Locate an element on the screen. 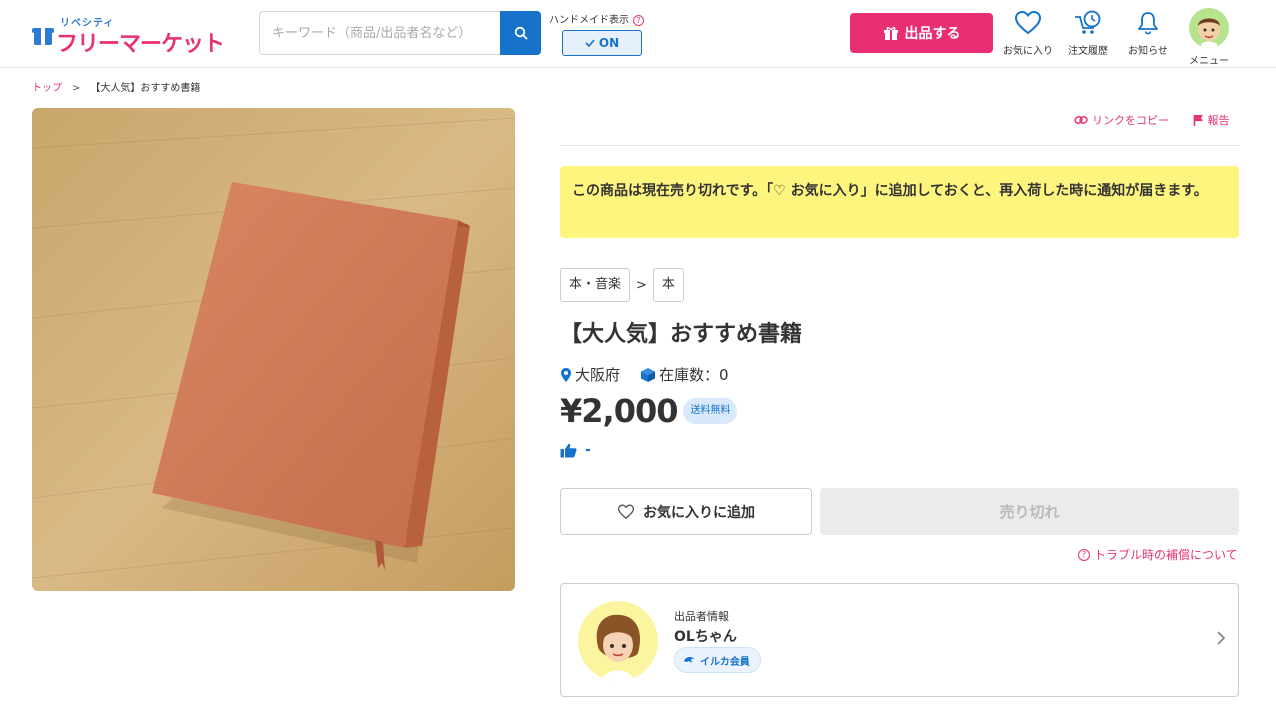 The image size is (1276, 717). location: 大阪府 is located at coordinates (590, 374).